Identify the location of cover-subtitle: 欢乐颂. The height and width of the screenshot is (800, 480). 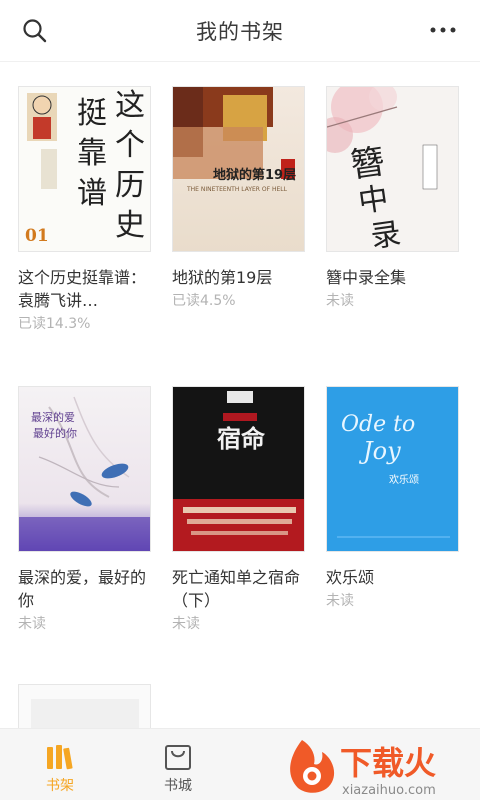
(404, 479).